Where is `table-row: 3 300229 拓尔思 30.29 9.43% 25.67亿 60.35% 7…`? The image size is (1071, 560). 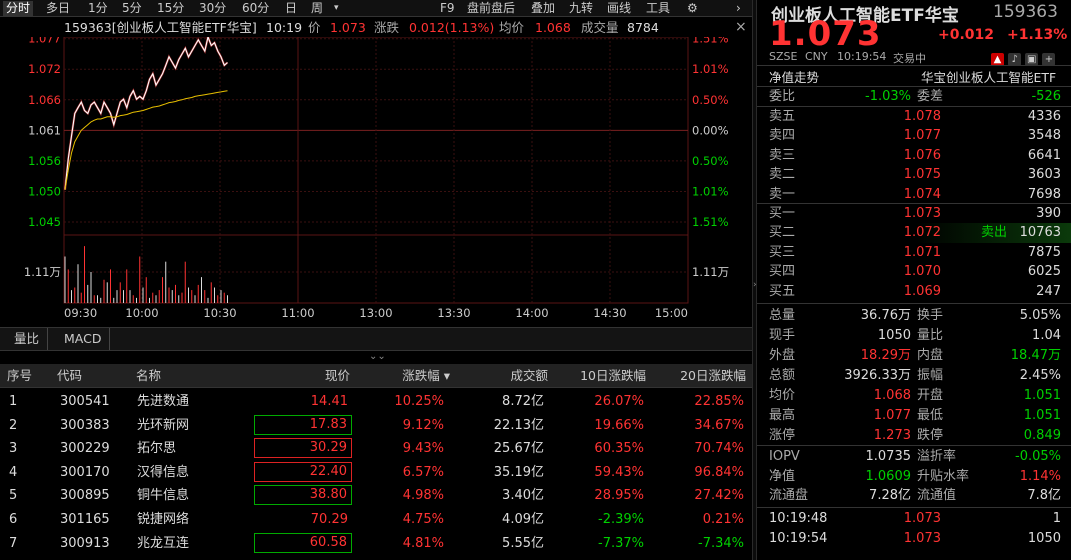
table-row: 3 300229 拓尔思 30.29 9.43% 25.67亿 60.35% 7… is located at coordinates (376, 449).